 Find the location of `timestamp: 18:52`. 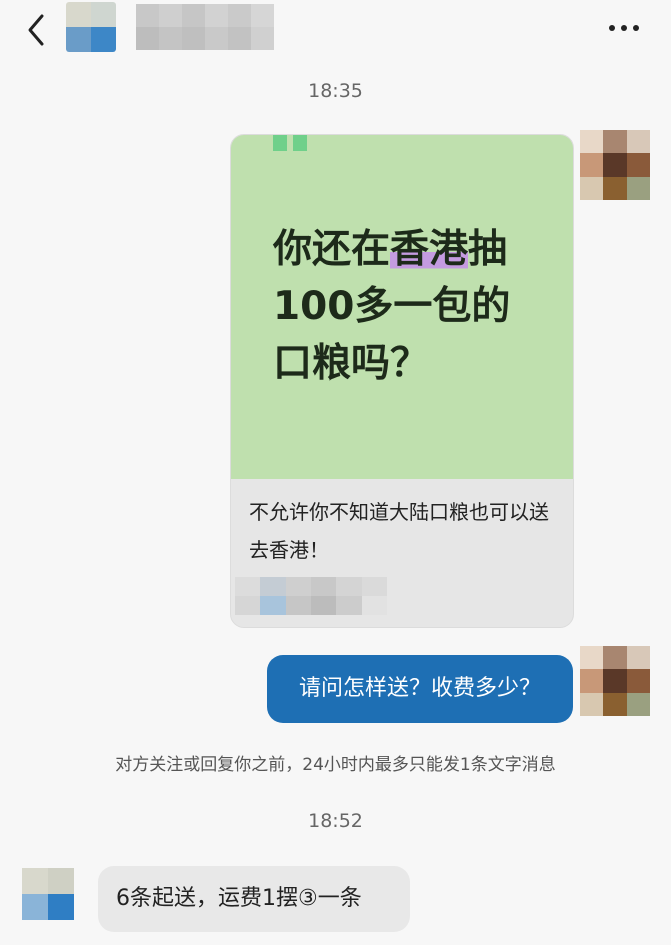

timestamp: 18:52 is located at coordinates (335, 821).